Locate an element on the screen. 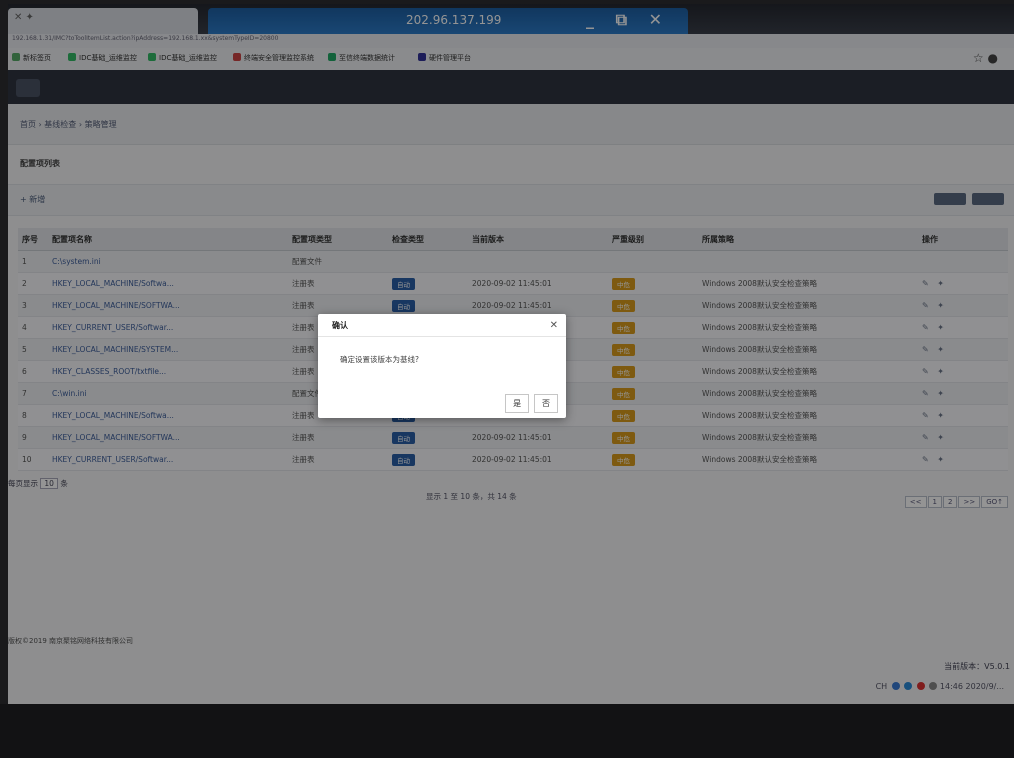 The height and width of the screenshot is (758, 1014). yes-button: 是 is located at coordinates (517, 403).